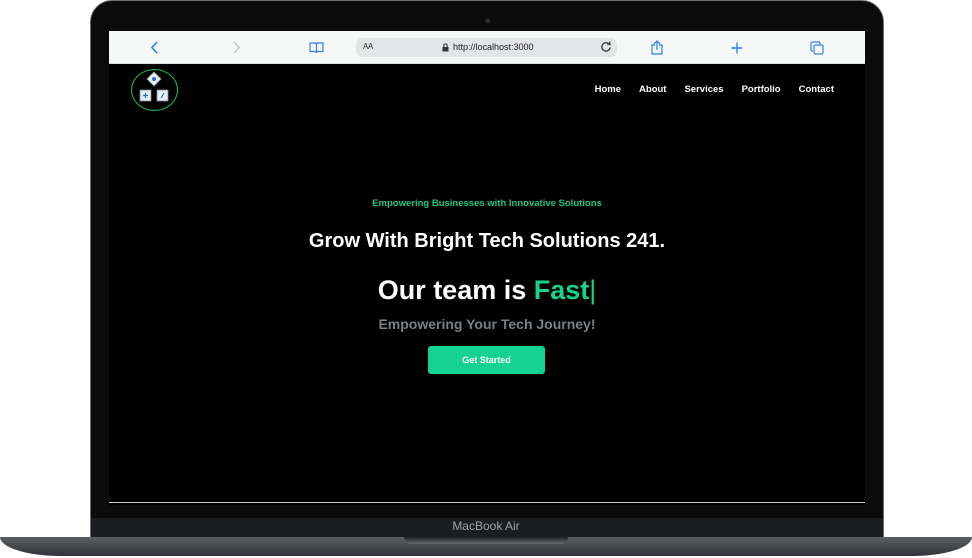 This screenshot has height=558, width=972. I want to click on tabs-icon, so click(817, 47).